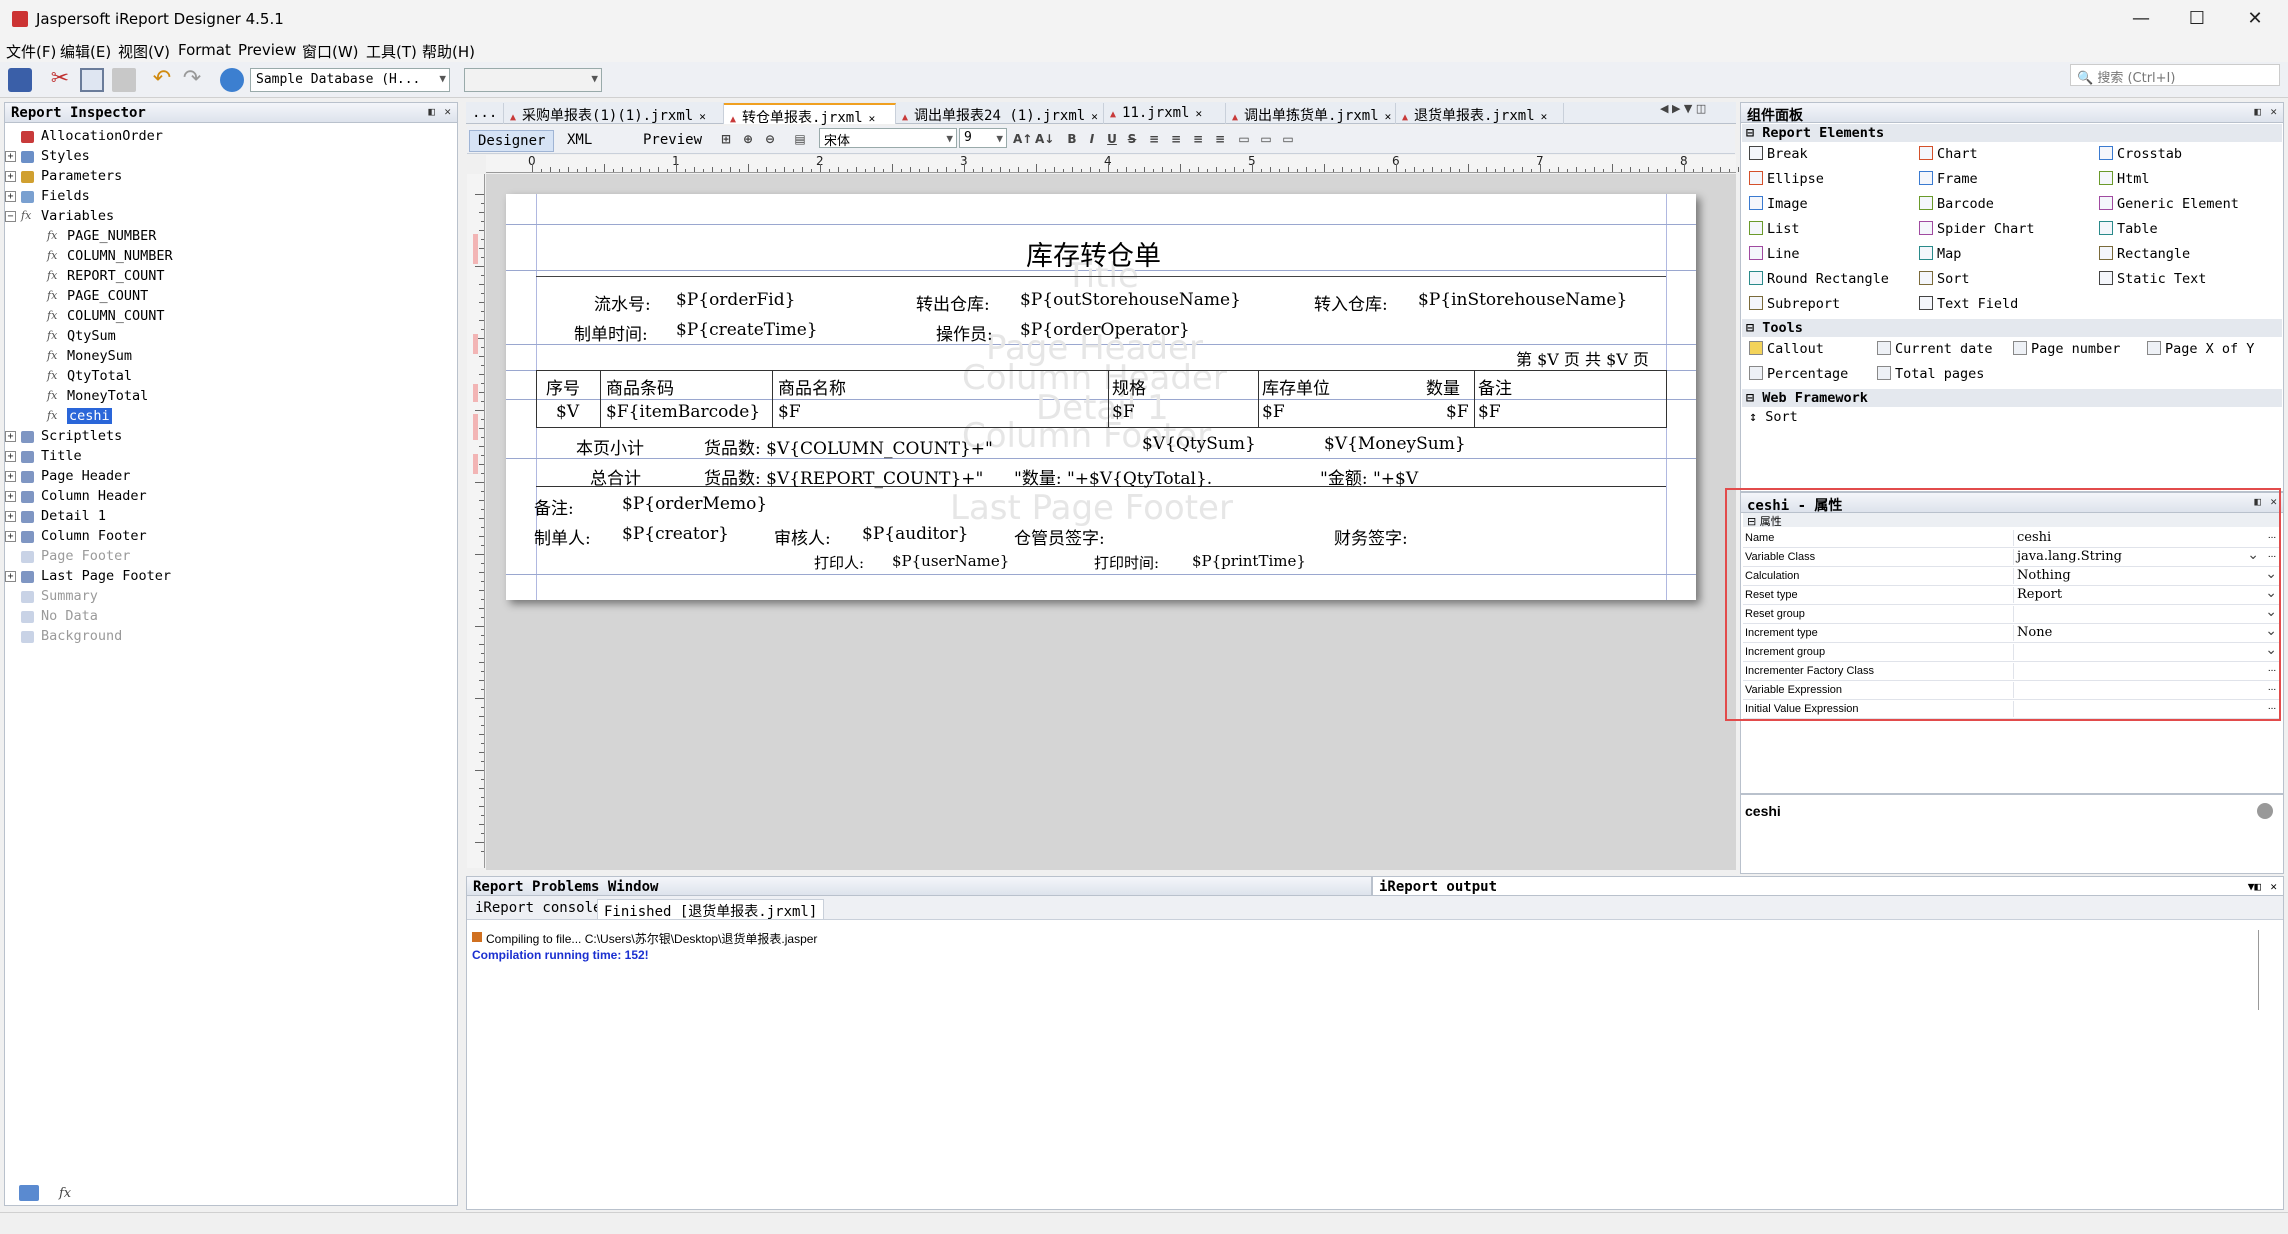 The image size is (2288, 1234). What do you see at coordinates (1395, 444) in the screenshot?
I see `subtotal-money: $V{MoneySum}` at bounding box center [1395, 444].